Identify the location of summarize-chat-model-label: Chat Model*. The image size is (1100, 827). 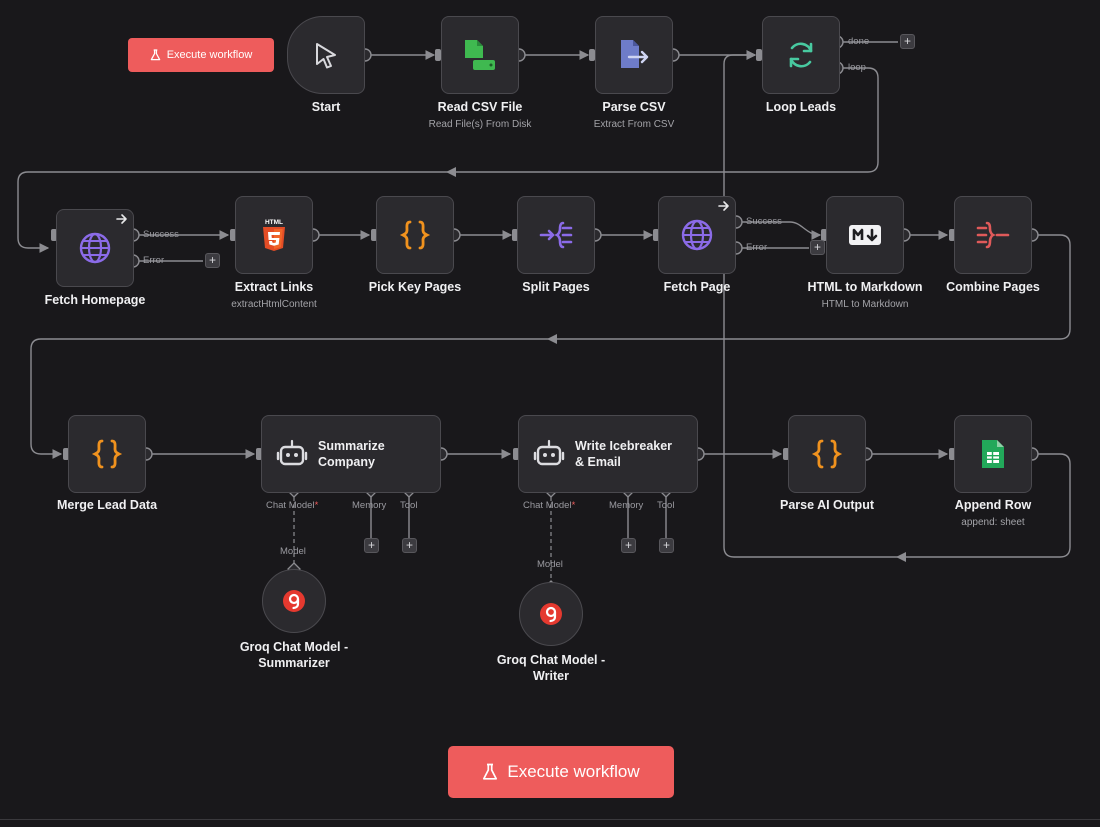
(292, 505).